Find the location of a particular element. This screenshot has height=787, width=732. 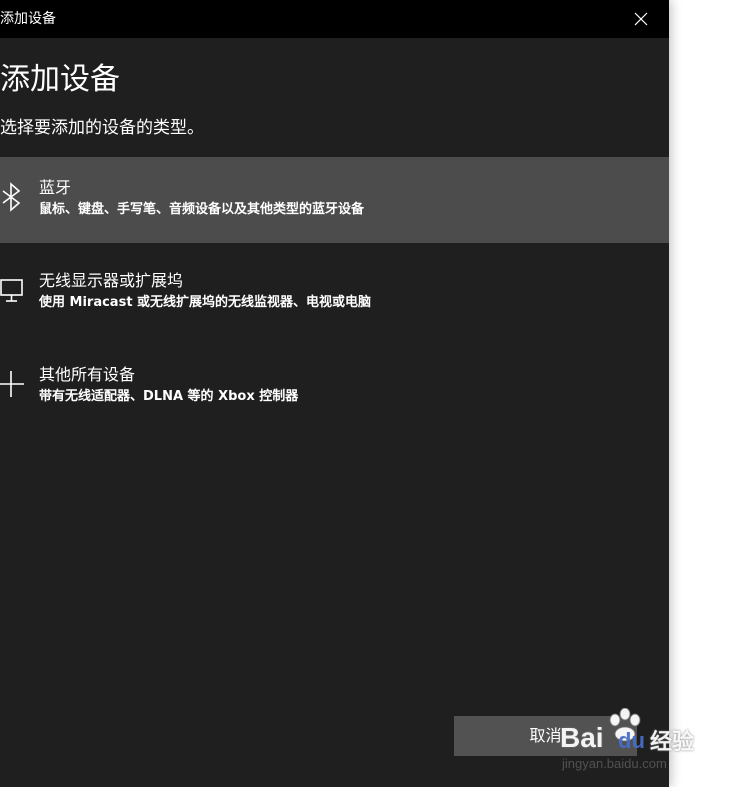

cancel-button: 取消 is located at coordinates (545, 736).